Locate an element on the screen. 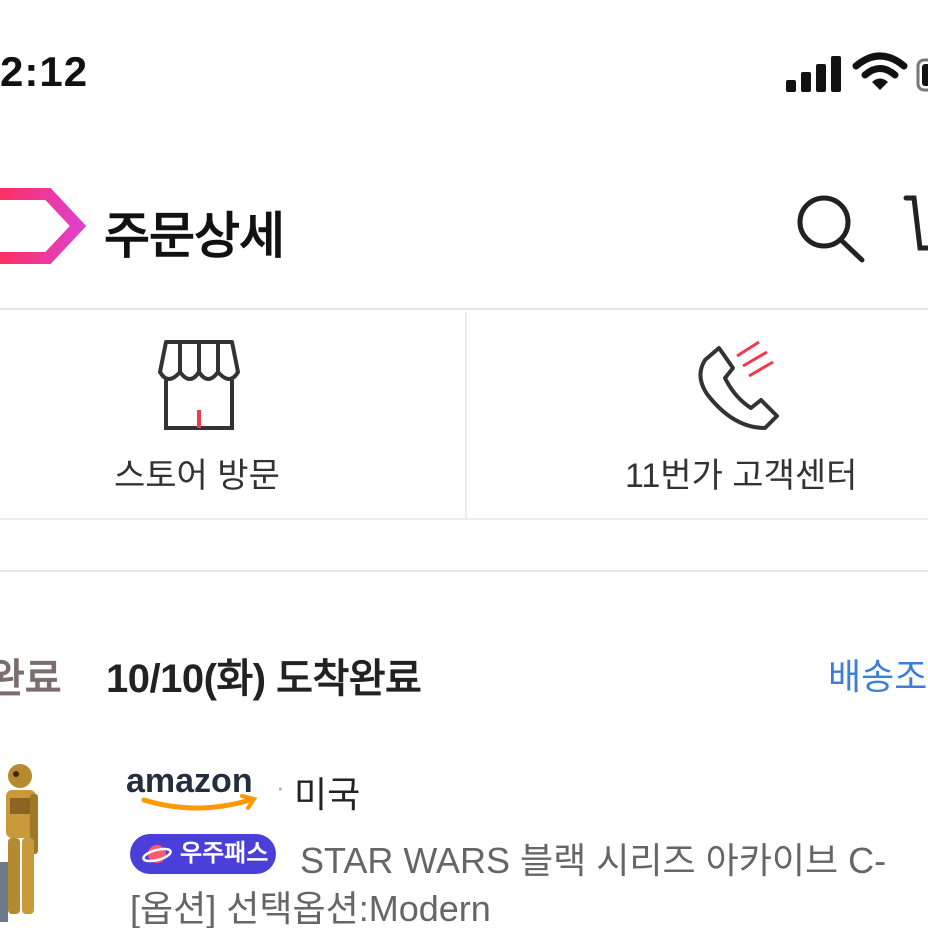 The width and height of the screenshot is (928, 928). product-option: [옵션] 선택옵션:Modern is located at coordinates (310, 908).